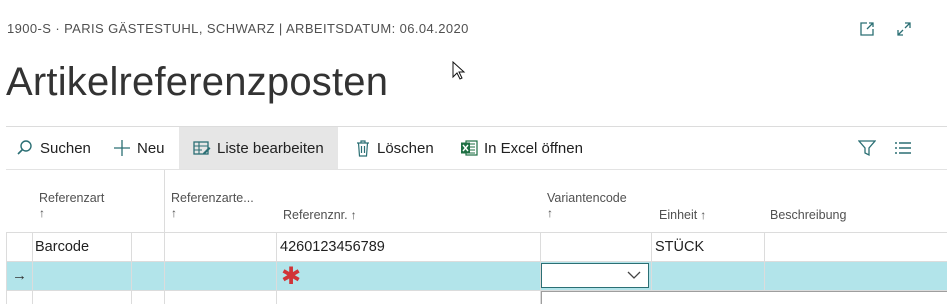 This screenshot has height=304, width=947. I want to click on edit-list-button-label: Liste bearbeiten, so click(270, 148).